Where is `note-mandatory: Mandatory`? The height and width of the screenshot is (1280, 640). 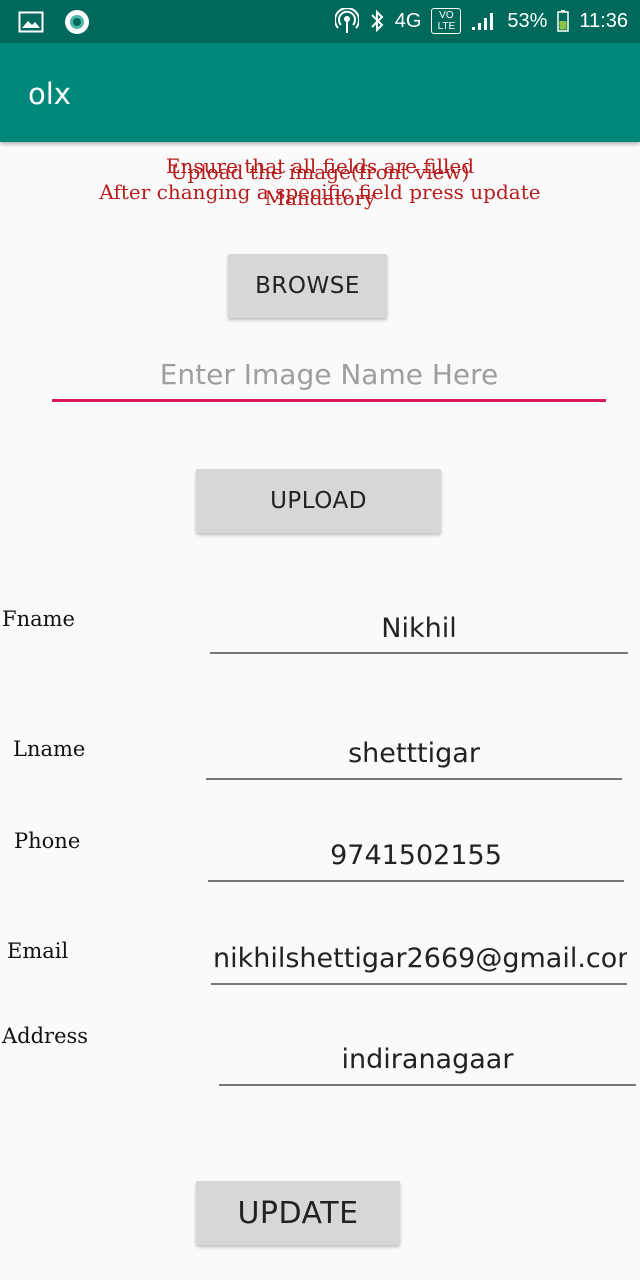
note-mandatory: Mandatory is located at coordinates (320, 198).